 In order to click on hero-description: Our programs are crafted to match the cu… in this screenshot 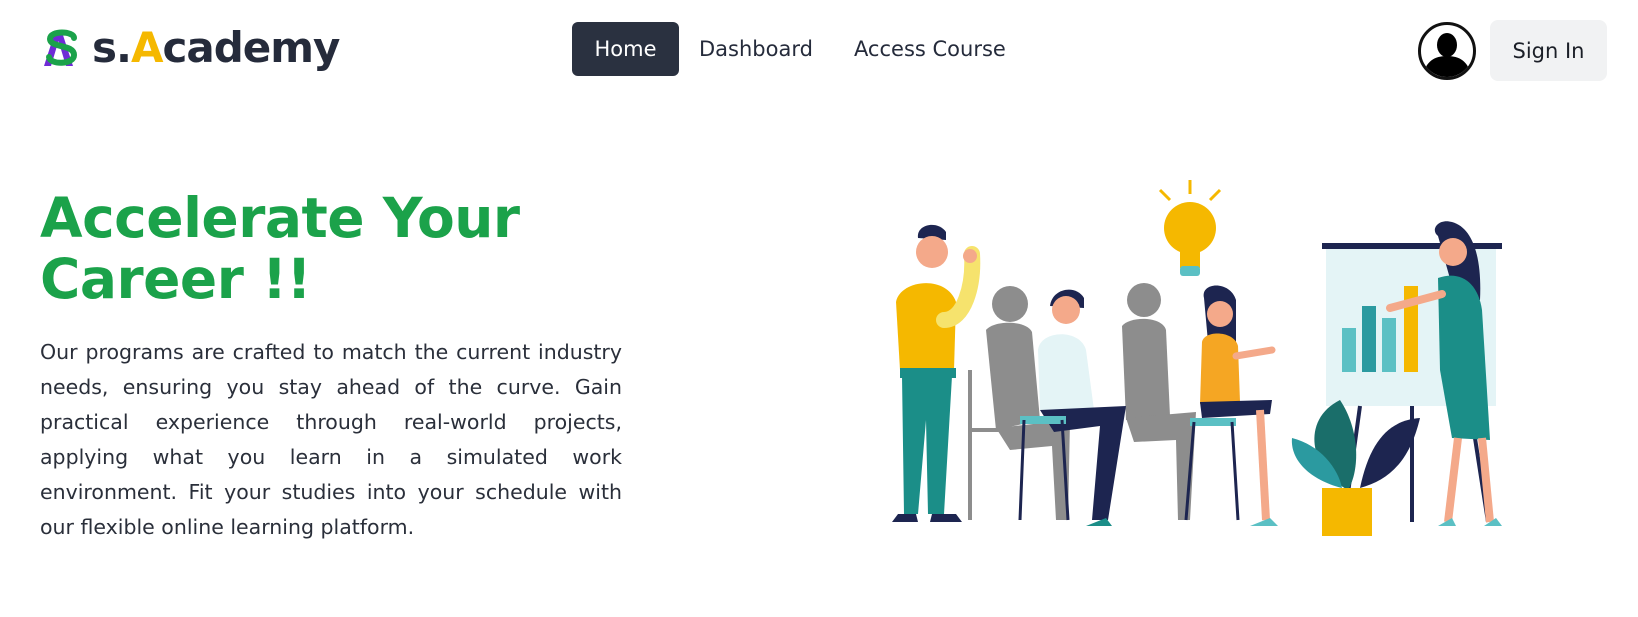, I will do `click(331, 439)`.